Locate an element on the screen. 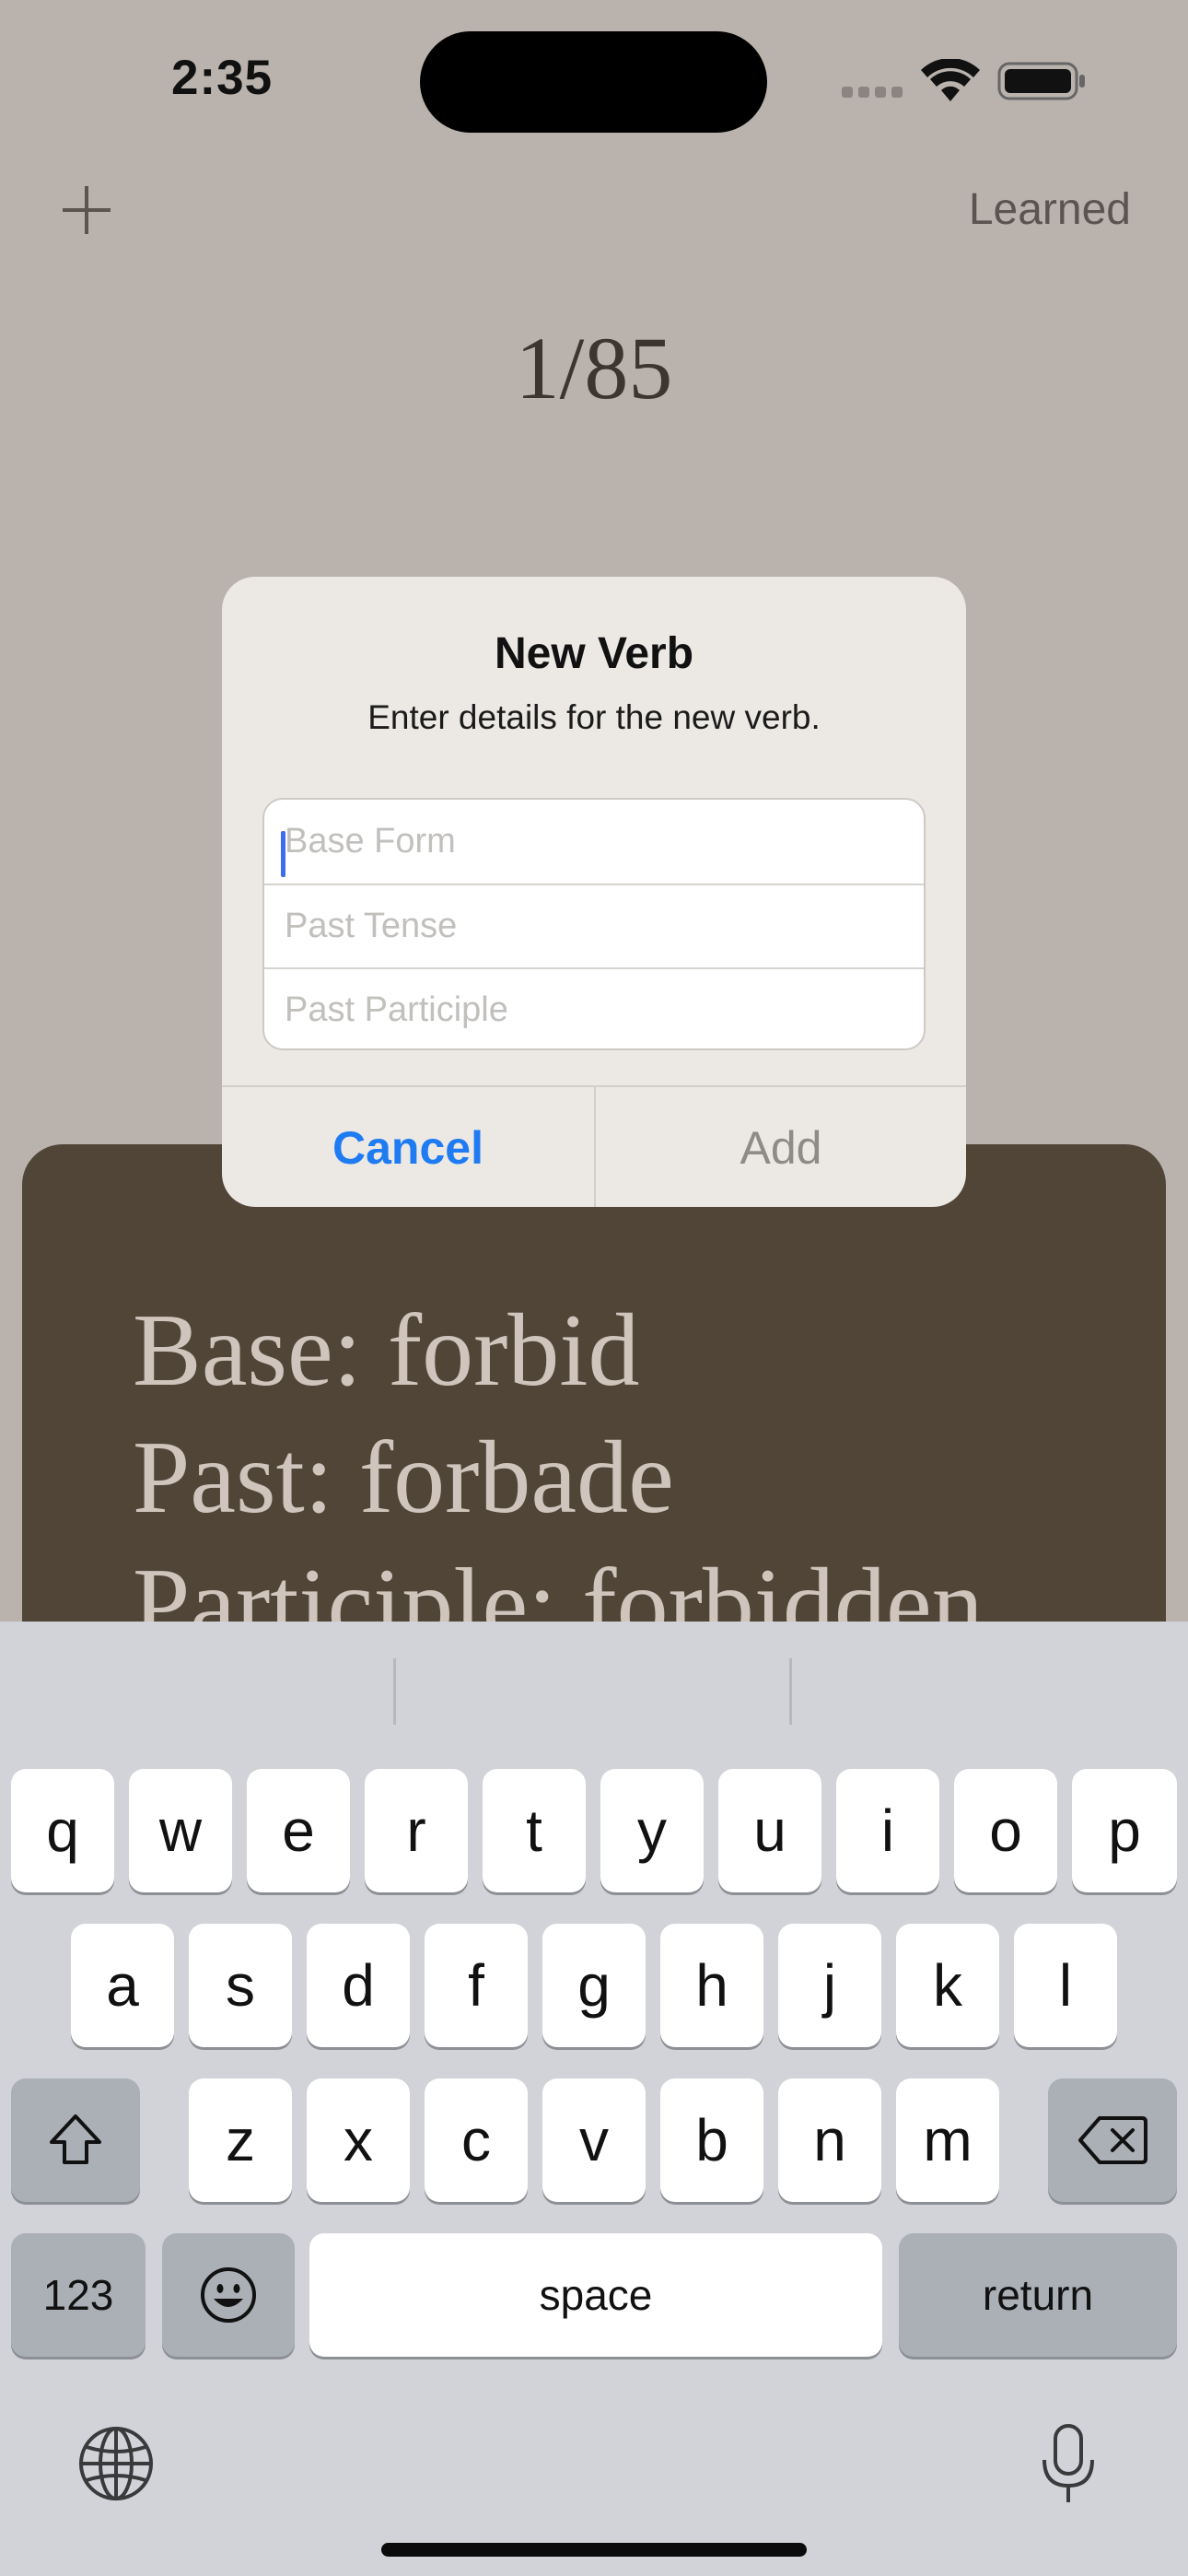 The image size is (1188, 2576). key-s: s is located at coordinates (240, 1986).